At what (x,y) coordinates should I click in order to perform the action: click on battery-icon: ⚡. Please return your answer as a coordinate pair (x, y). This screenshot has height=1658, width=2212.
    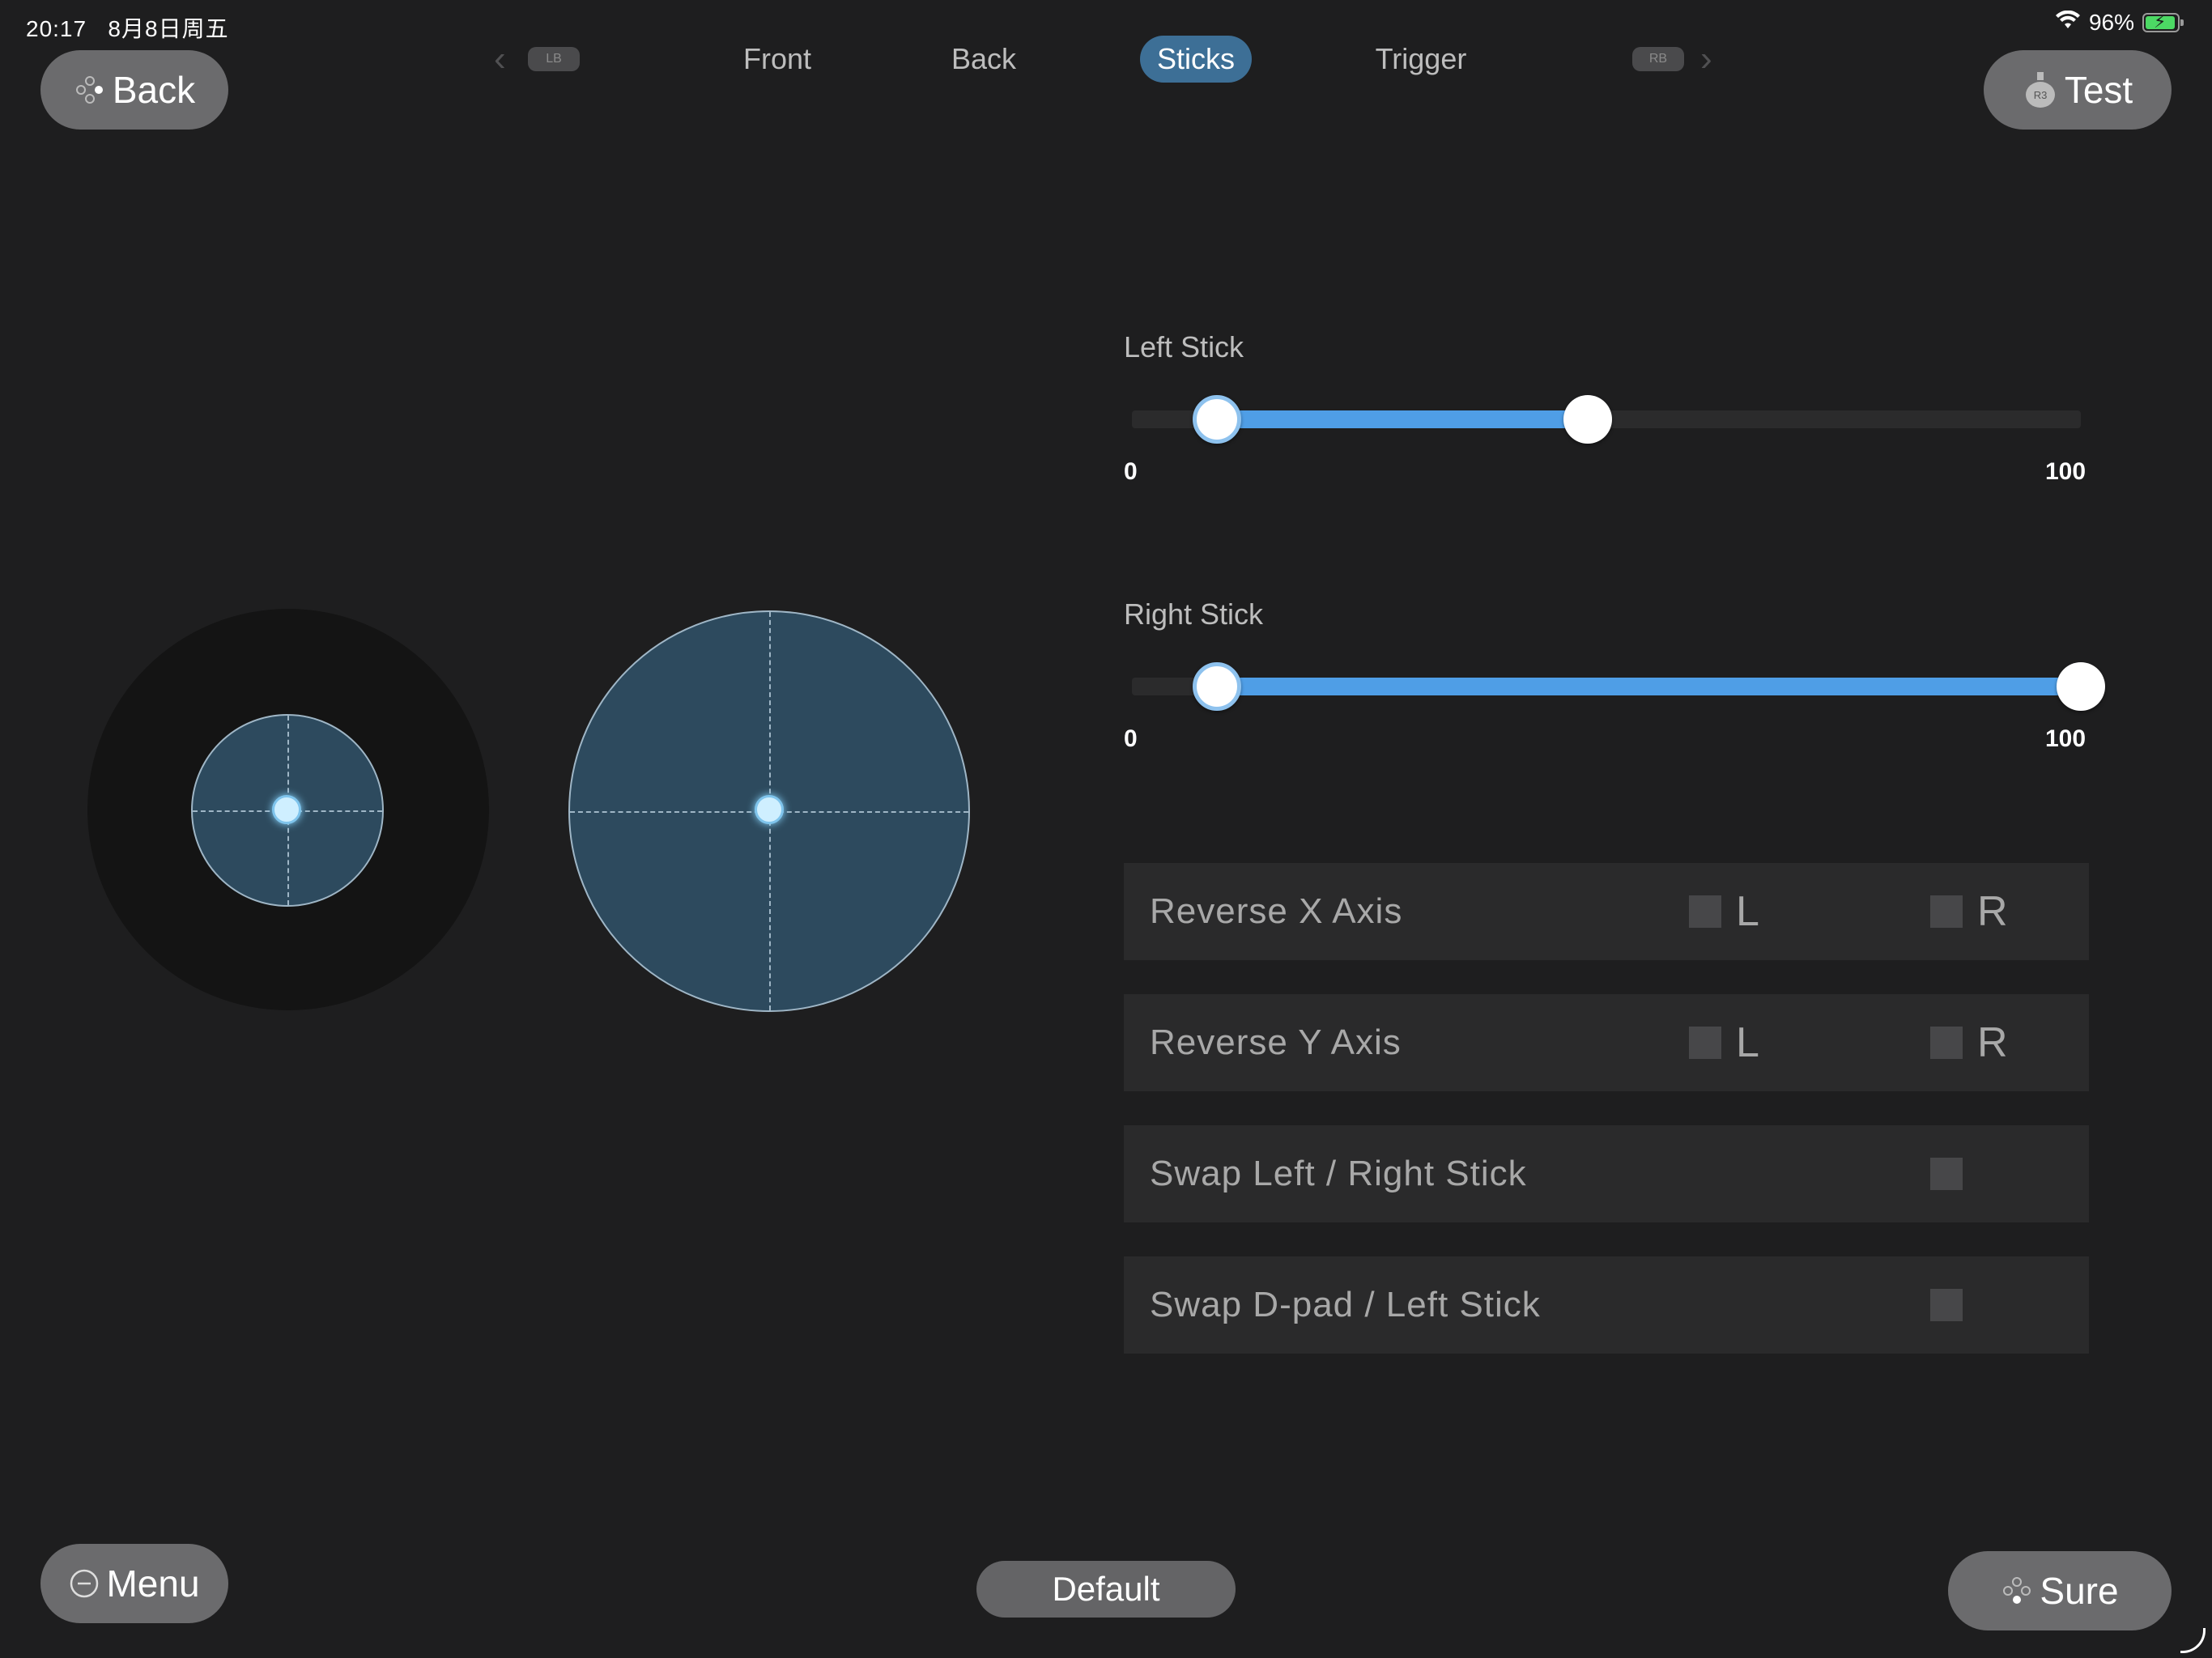
    Looking at the image, I should click on (2163, 21).